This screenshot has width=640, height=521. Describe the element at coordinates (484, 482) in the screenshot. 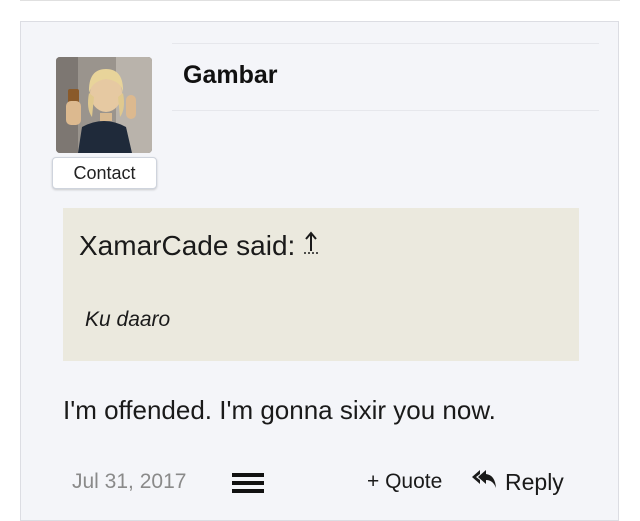

I see `reply-all-icon` at that location.